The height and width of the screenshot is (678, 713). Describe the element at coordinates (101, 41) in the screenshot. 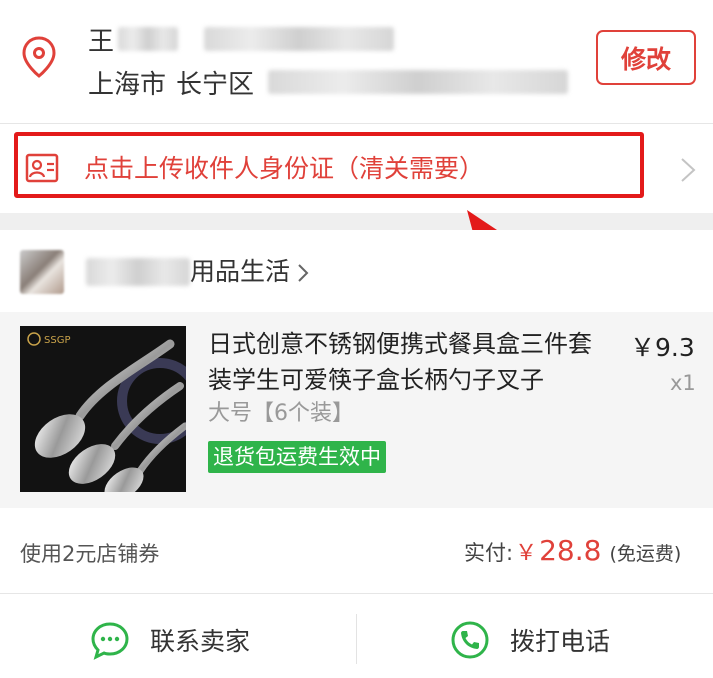

I see `recipient-name-text: 王` at that location.